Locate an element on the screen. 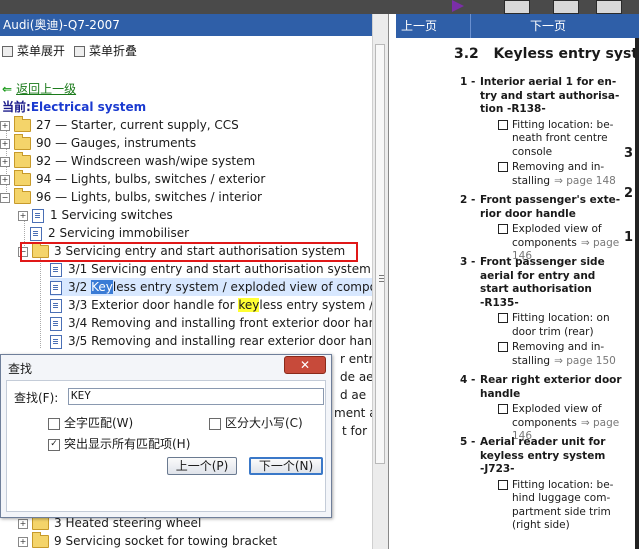 The height and width of the screenshot is (549, 639). detail-line: door trim (rear) is located at coordinates (553, 331).